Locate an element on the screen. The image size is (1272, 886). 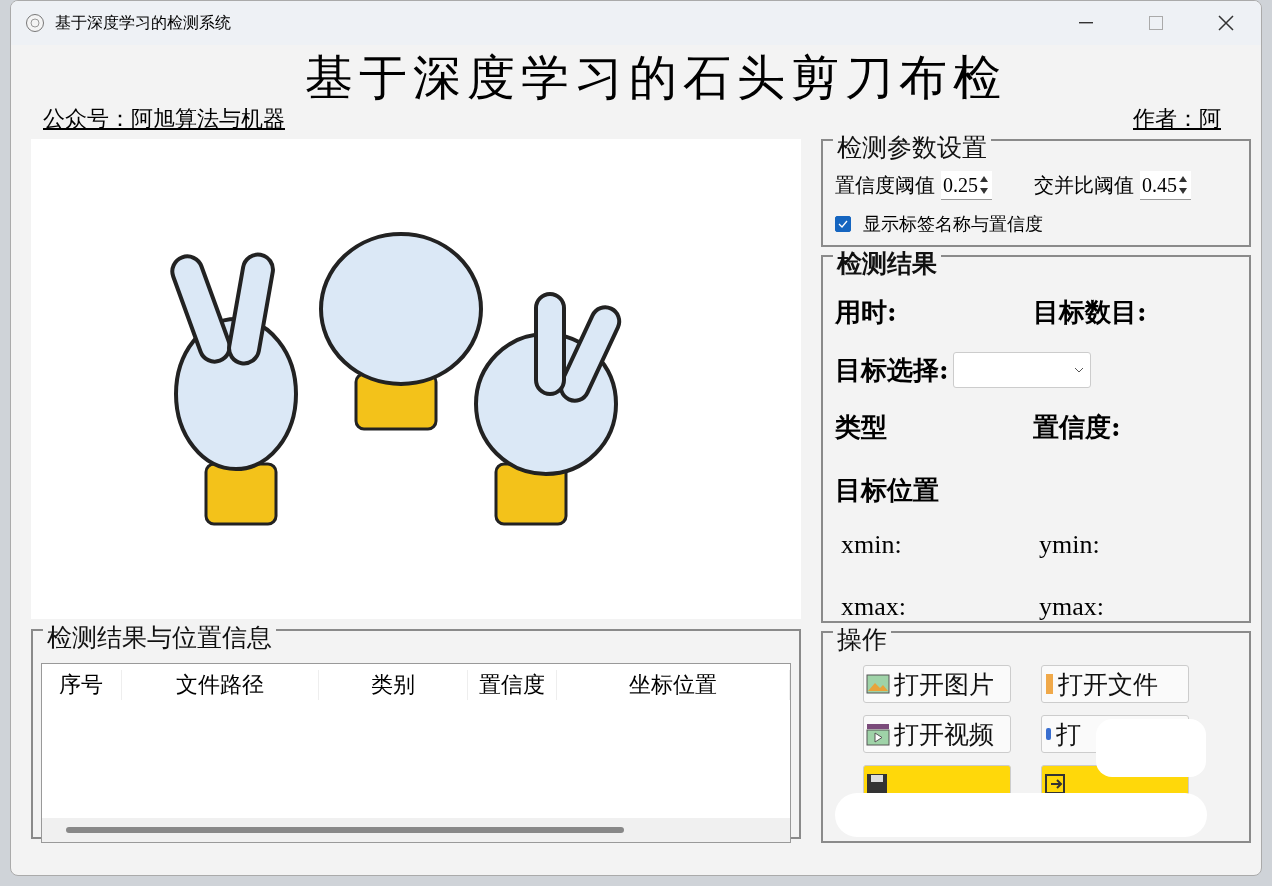
exit-icon is located at coordinates (1055, 784).